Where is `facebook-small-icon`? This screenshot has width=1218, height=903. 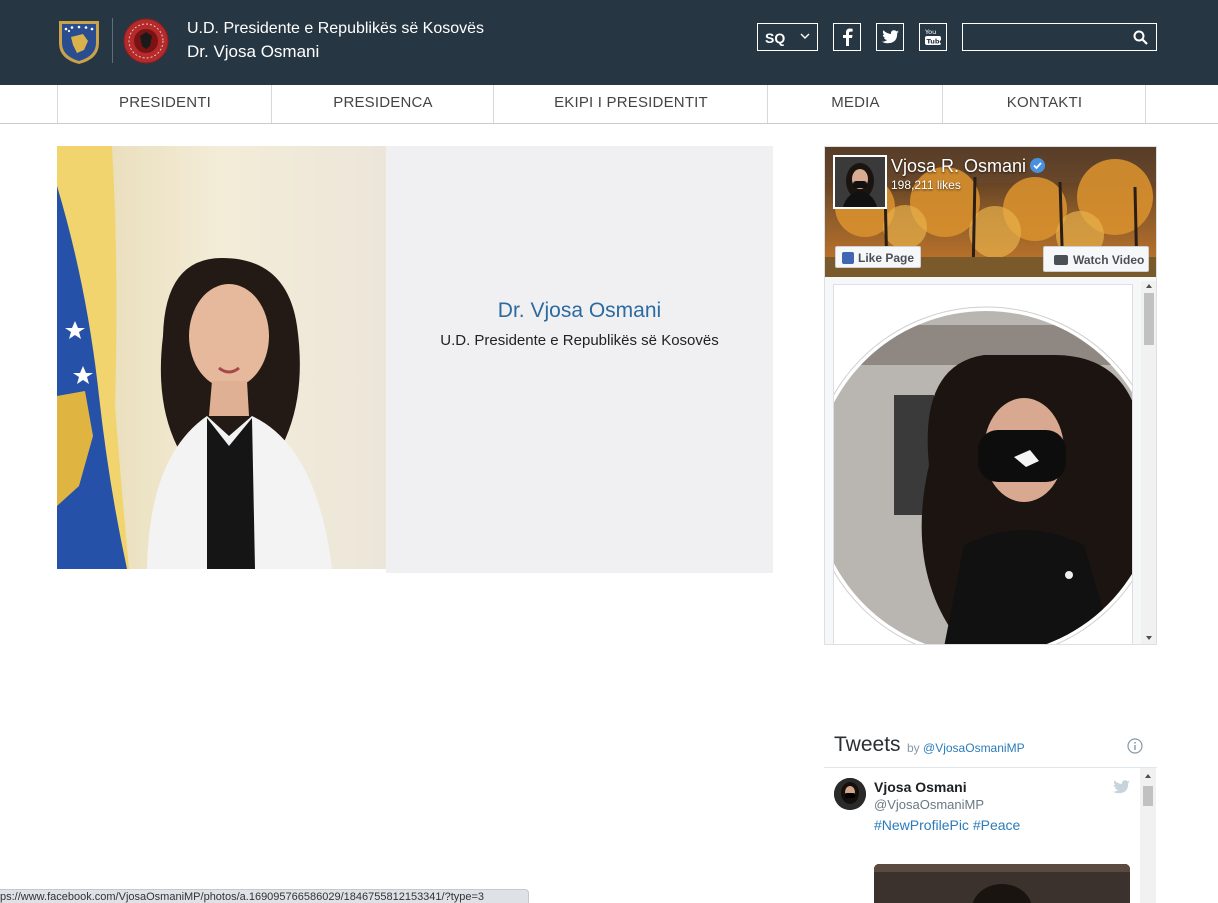 facebook-small-icon is located at coordinates (848, 258).